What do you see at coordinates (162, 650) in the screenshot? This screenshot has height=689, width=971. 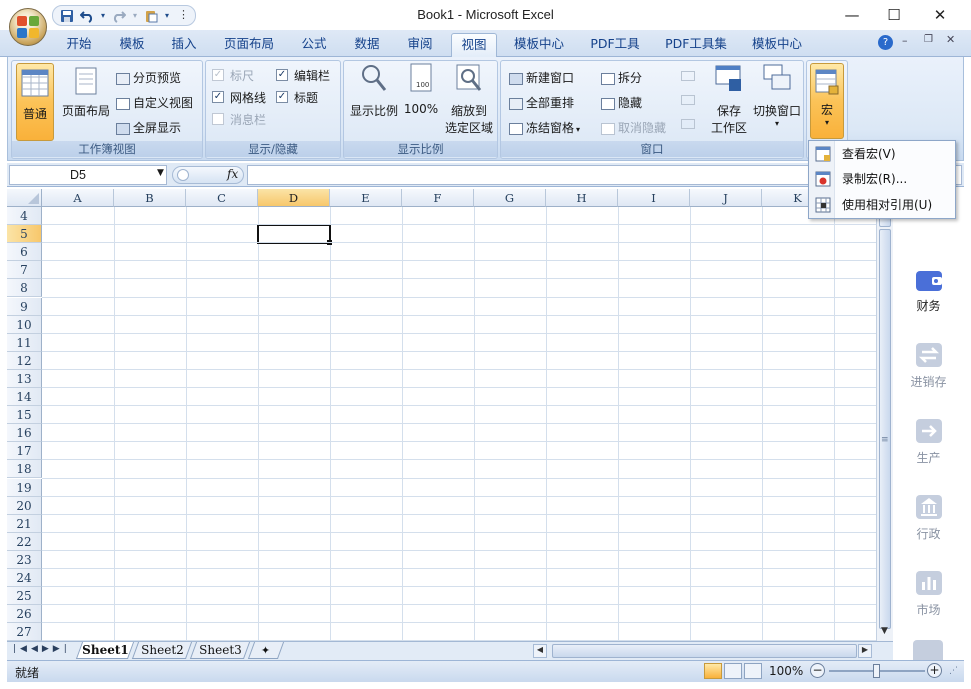 I see `sheet-tab: Sheet2` at bounding box center [162, 650].